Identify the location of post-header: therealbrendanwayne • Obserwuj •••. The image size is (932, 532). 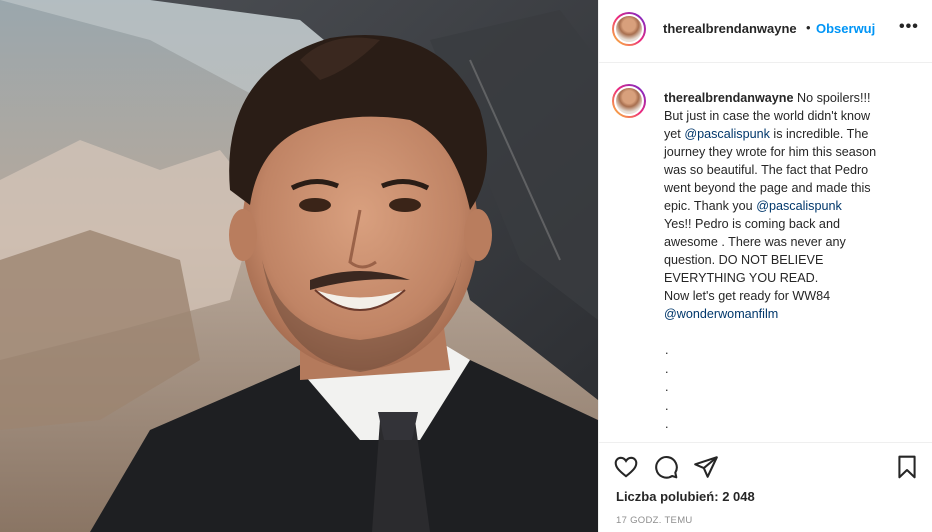
(765, 31).